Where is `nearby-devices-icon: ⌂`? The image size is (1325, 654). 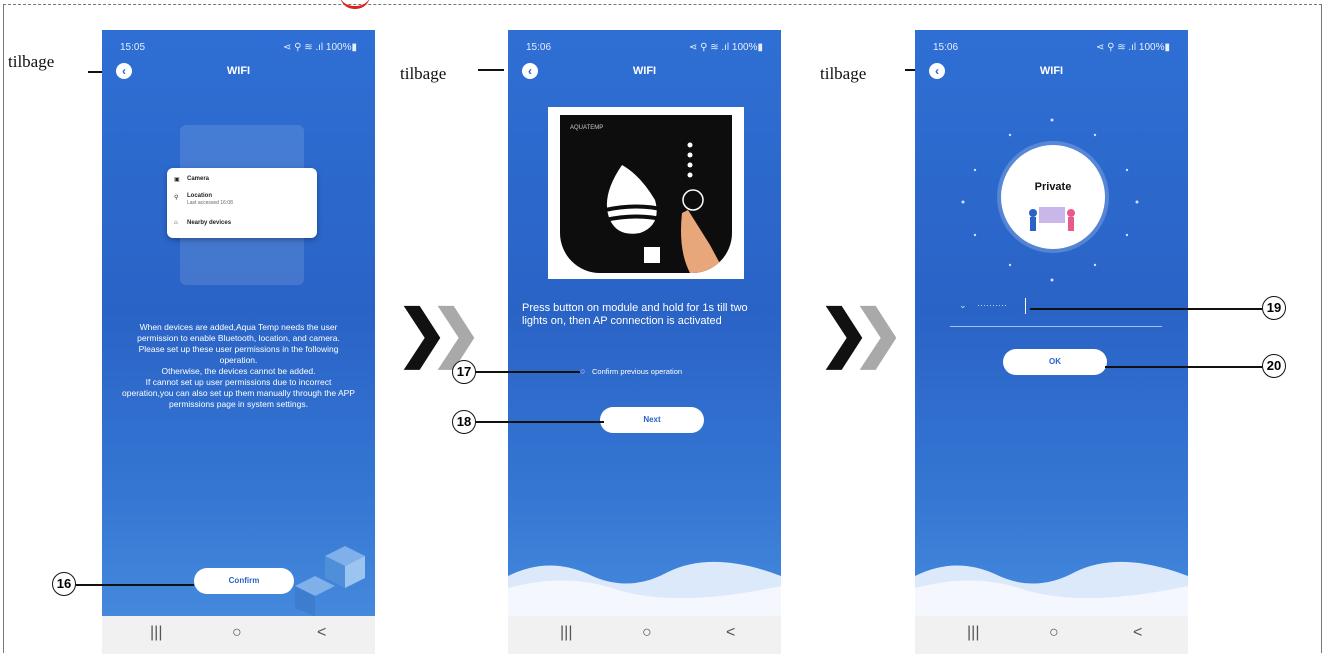
nearby-devices-icon: ⌂ is located at coordinates (176, 223).